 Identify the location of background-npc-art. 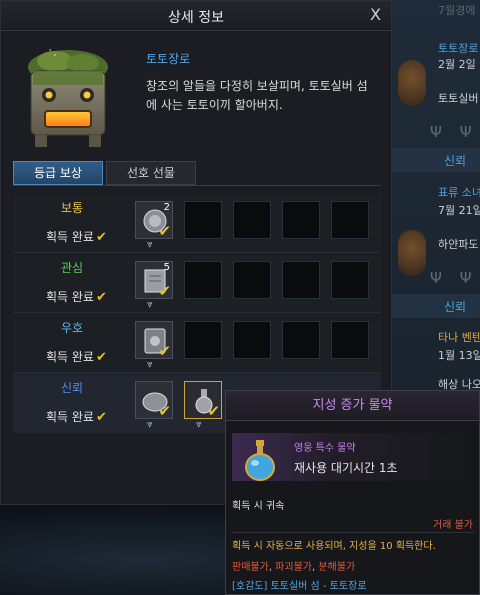
(412, 83).